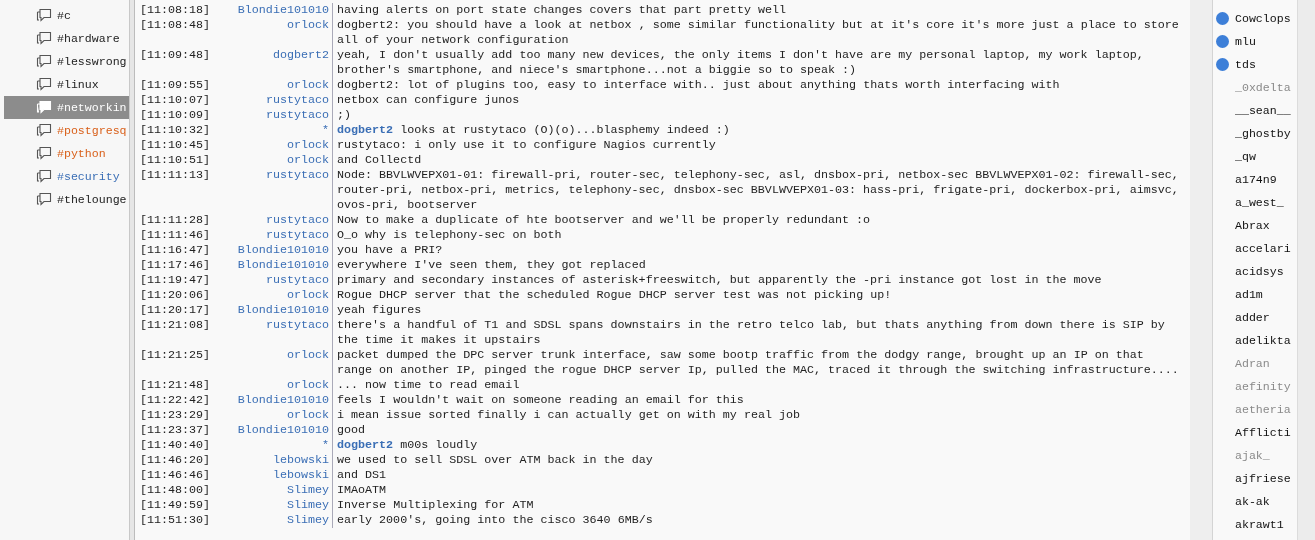  I want to click on user-nick: acidsys, so click(1259, 271).